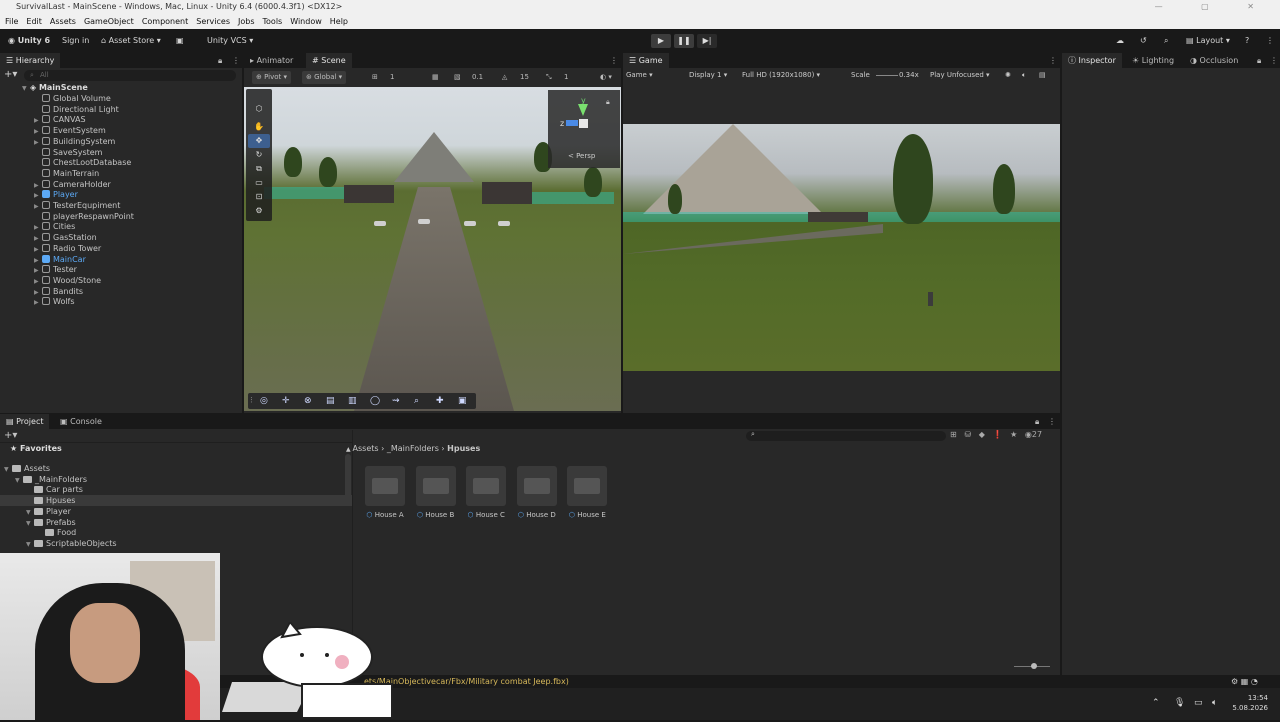  What do you see at coordinates (264, 401) in the screenshot?
I see `overlay-tool-1-icon: ◎` at bounding box center [264, 401].